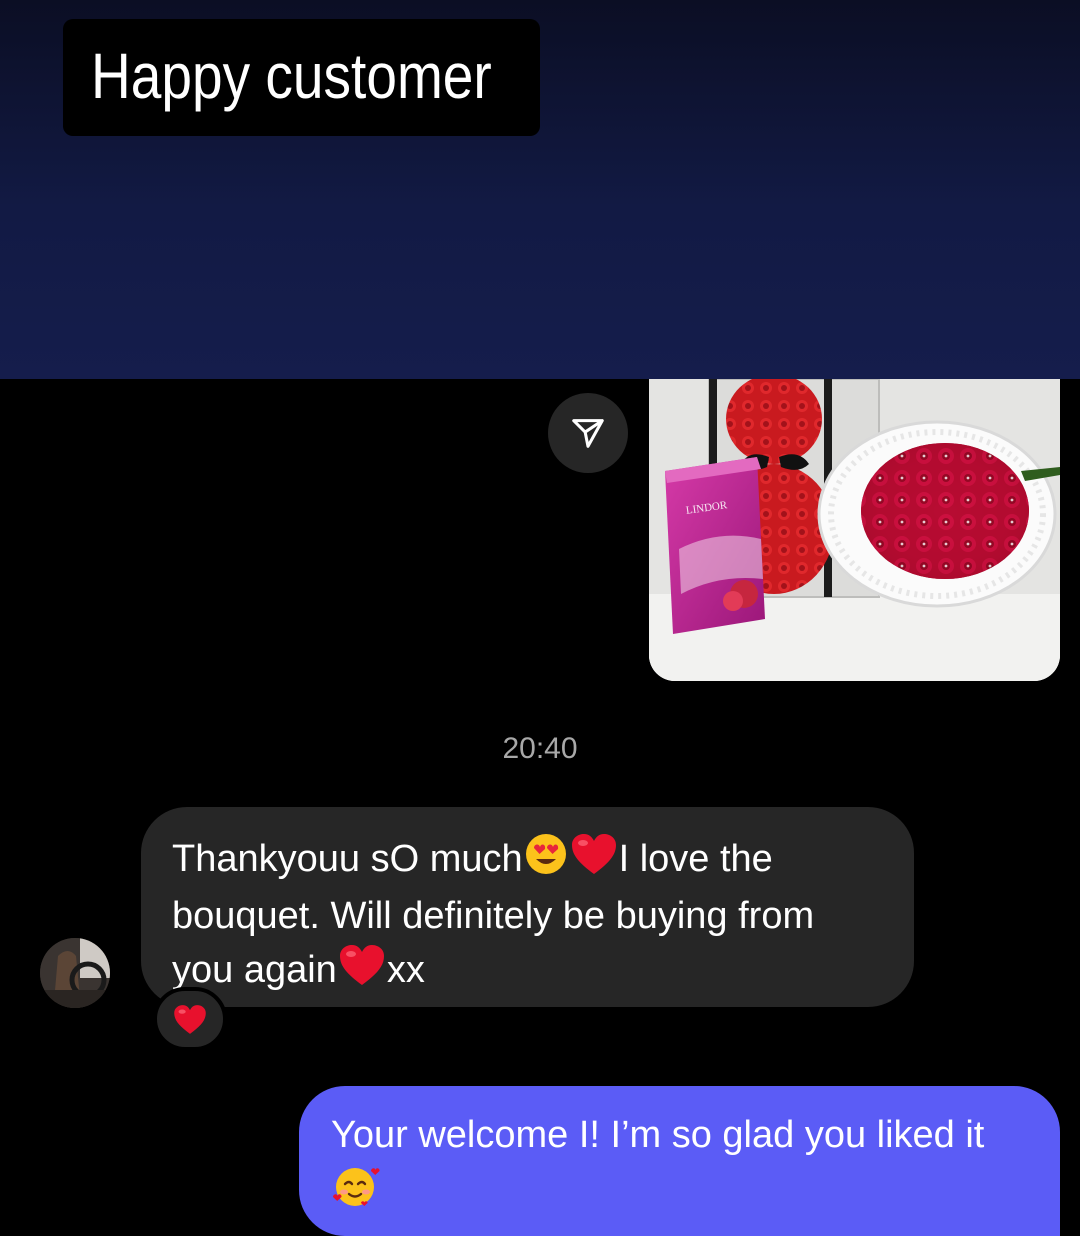 Image resolution: width=1080 pixels, height=1236 pixels. What do you see at coordinates (695, 859) in the screenshot?
I see `incoming-line1-b: I love the` at bounding box center [695, 859].